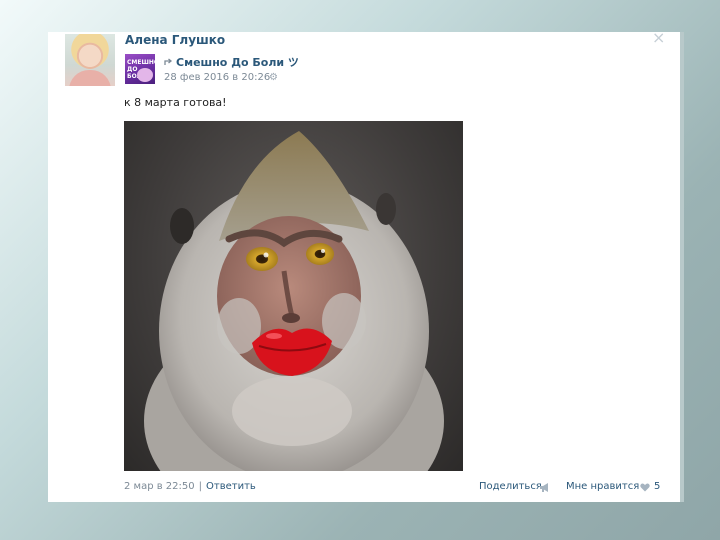 The height and width of the screenshot is (540, 720). Describe the element at coordinates (217, 77) in the screenshot. I see `post-date-link: 28 фев 2016 в 20:26` at that location.